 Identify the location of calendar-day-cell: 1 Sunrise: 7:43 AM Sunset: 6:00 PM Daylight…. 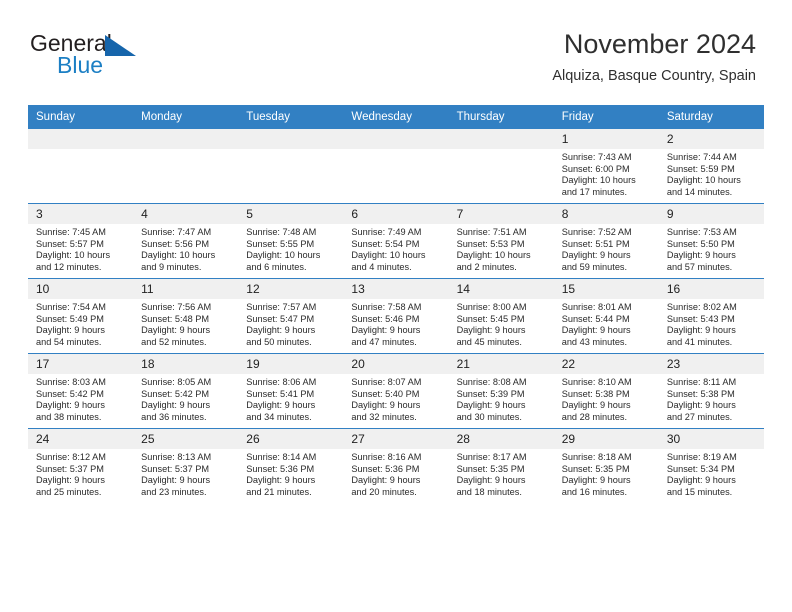
(606, 166).